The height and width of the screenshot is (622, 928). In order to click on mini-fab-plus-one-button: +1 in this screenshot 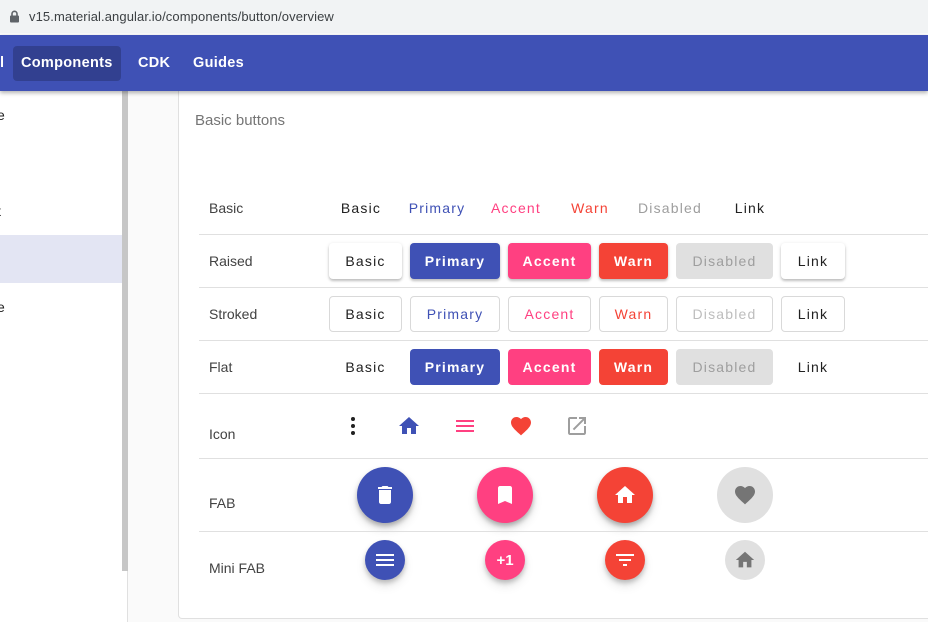, I will do `click(505, 560)`.